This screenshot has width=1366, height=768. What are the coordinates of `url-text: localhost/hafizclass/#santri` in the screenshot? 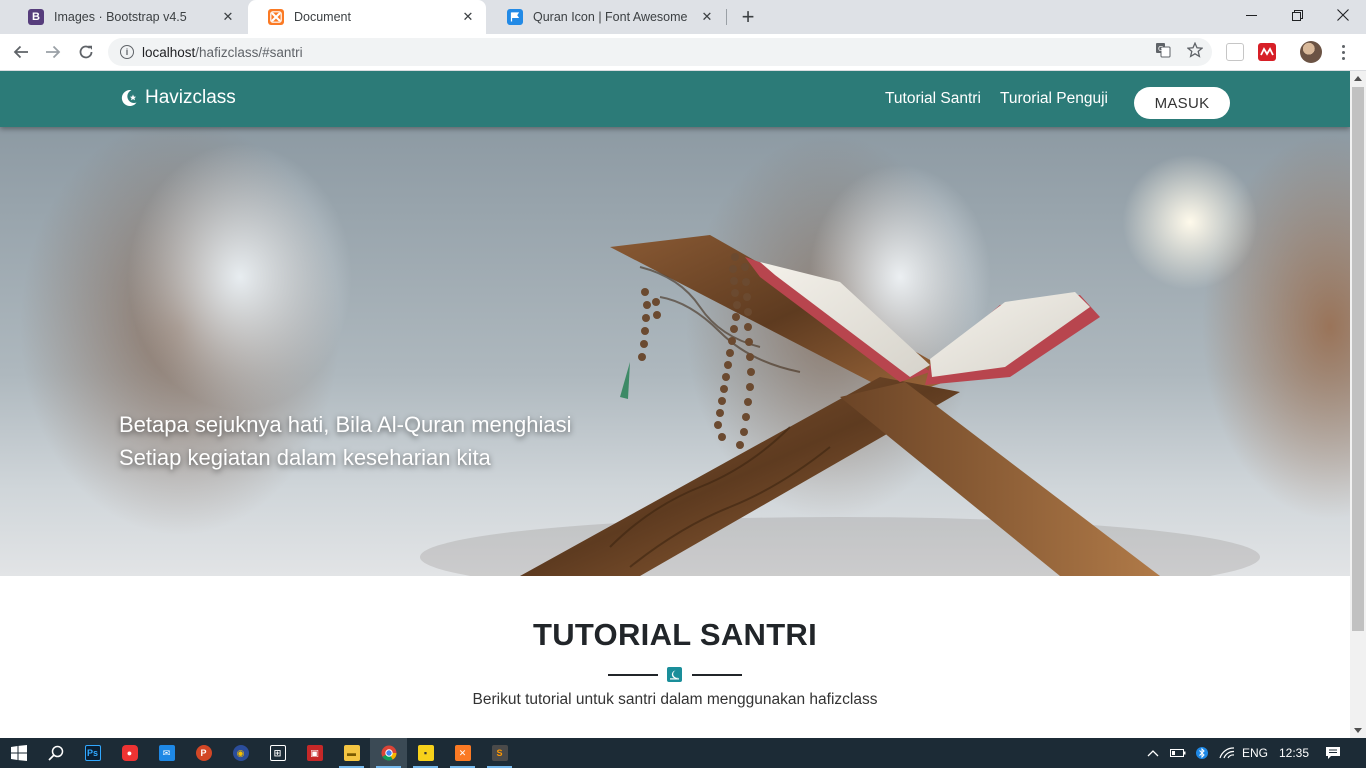 It's located at (222, 52).